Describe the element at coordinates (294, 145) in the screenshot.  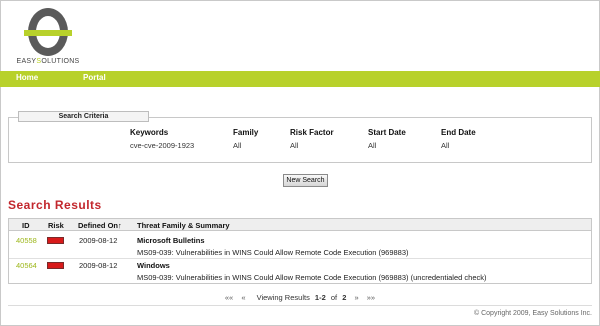
I see `criteria-value-risk-factor: All` at that location.